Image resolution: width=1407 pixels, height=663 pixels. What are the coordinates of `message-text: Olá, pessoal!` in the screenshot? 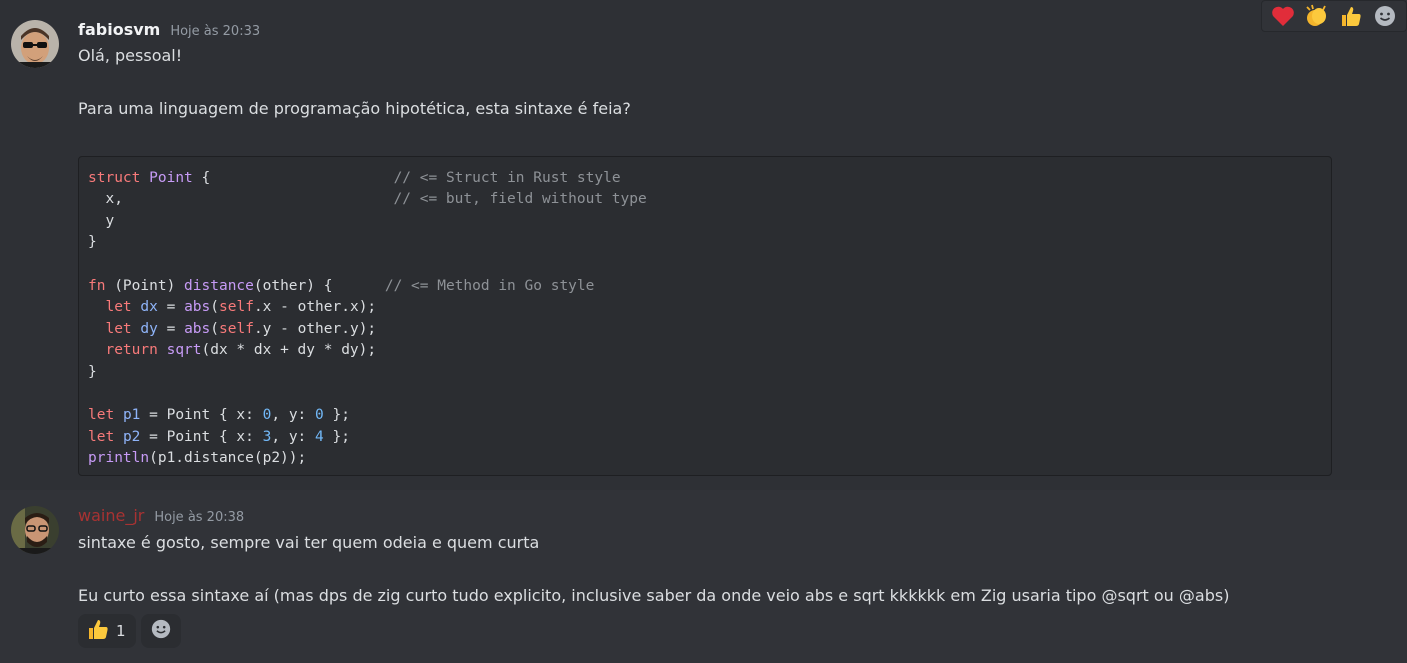 It's located at (130, 55).